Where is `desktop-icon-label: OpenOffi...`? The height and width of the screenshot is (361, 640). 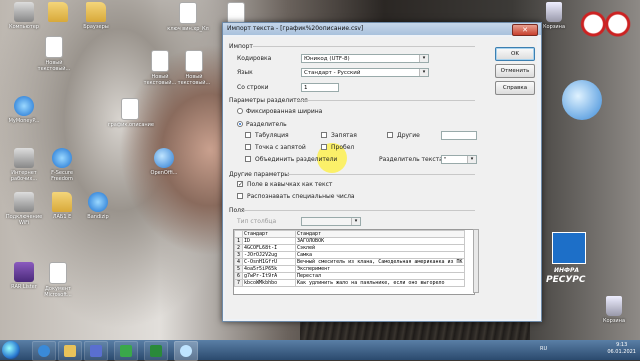
desktop-icon-label: OpenOffi... is located at coordinates (164, 173).